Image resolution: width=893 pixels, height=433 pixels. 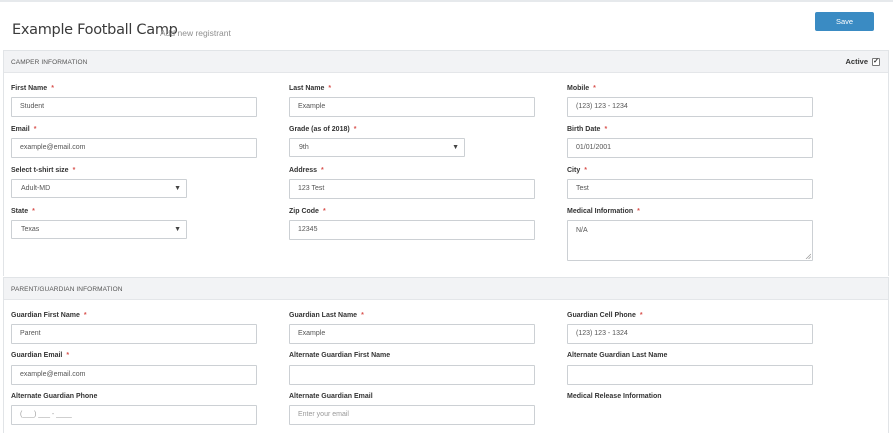 I want to click on section-title: PARENT/GUARDIAN INFORMATION, so click(x=67, y=289).